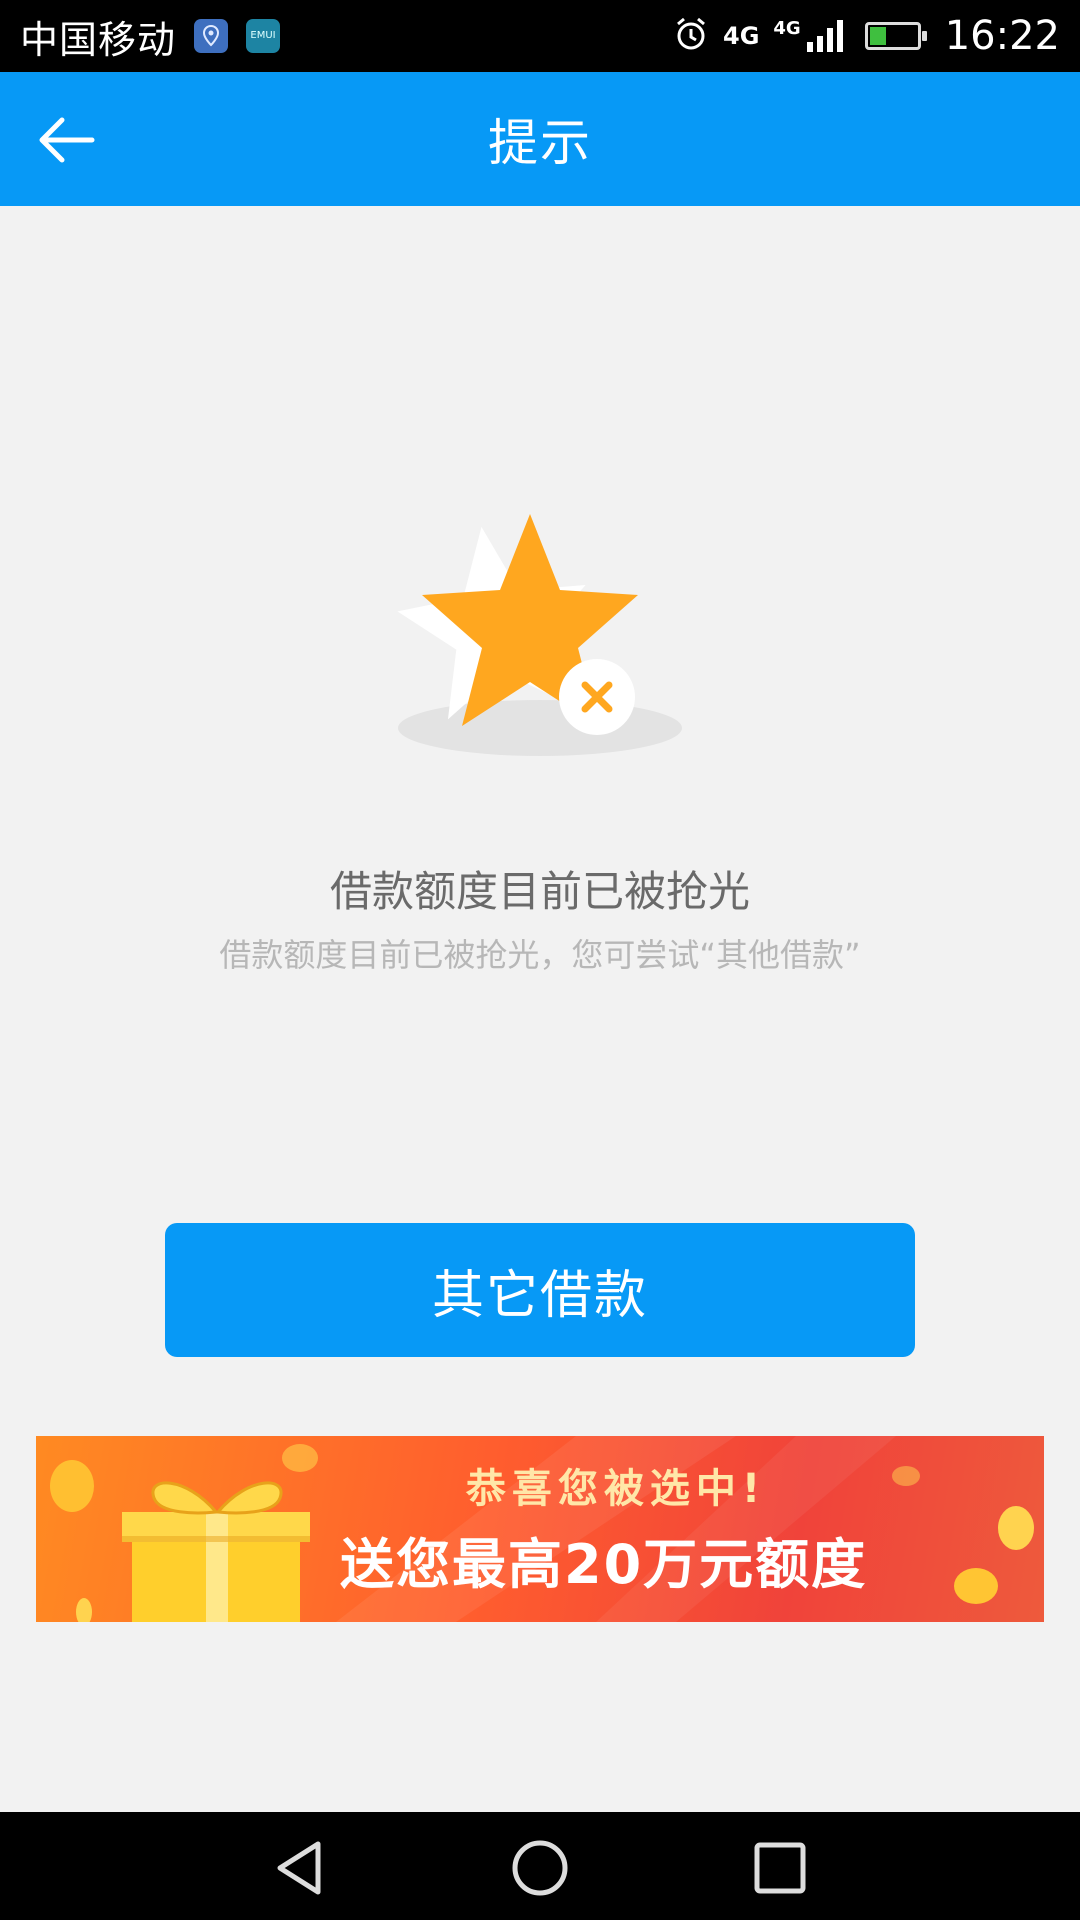  I want to click on alarm-icon, so click(691, 36).